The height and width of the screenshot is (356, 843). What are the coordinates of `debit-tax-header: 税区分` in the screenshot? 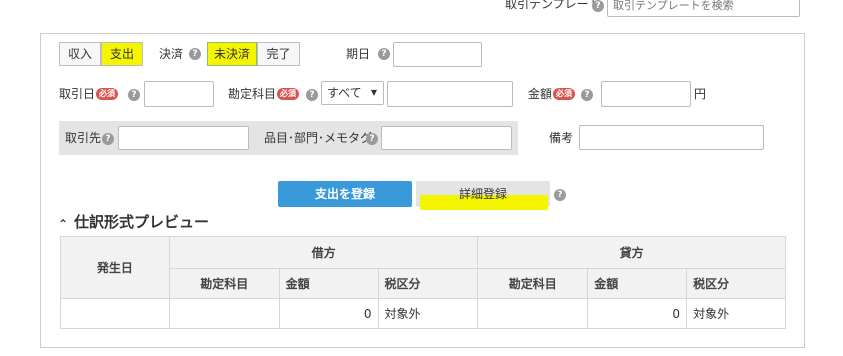 It's located at (428, 283).